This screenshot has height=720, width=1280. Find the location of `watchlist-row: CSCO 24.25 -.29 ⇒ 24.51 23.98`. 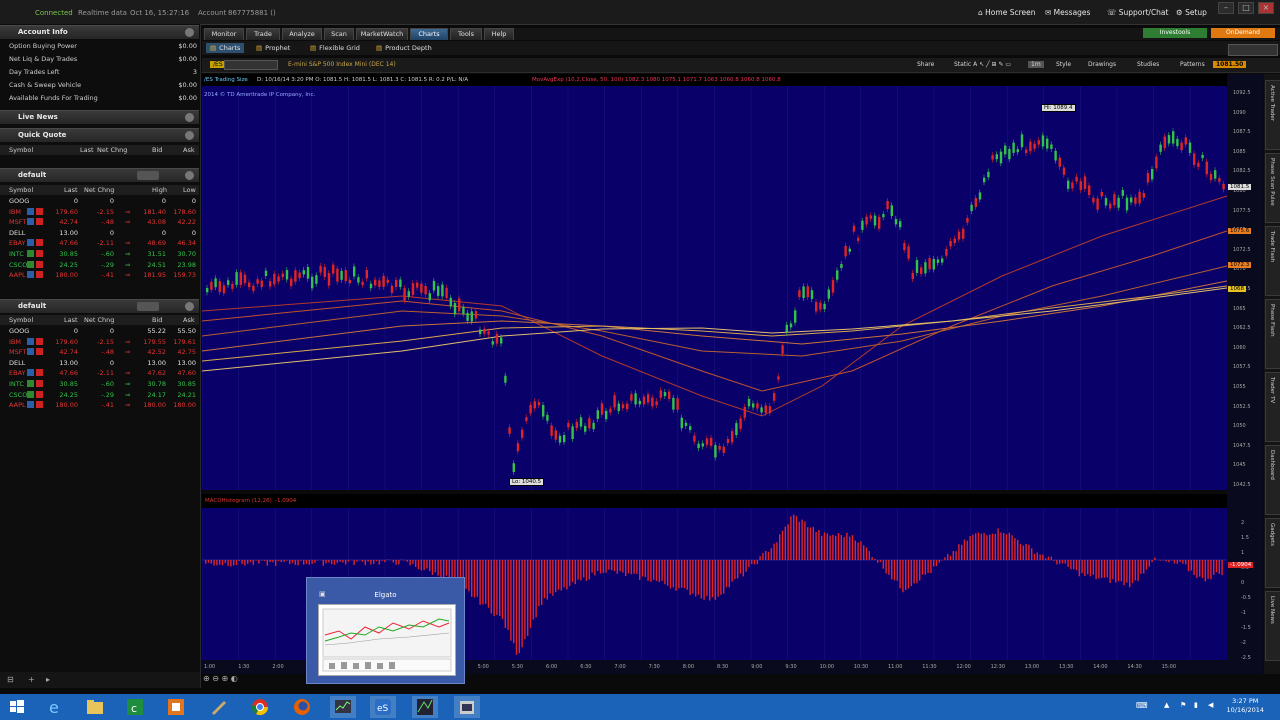

watchlist-row: CSCO 24.25 -.29 ⇒ 24.51 23.98 is located at coordinates (99, 265).